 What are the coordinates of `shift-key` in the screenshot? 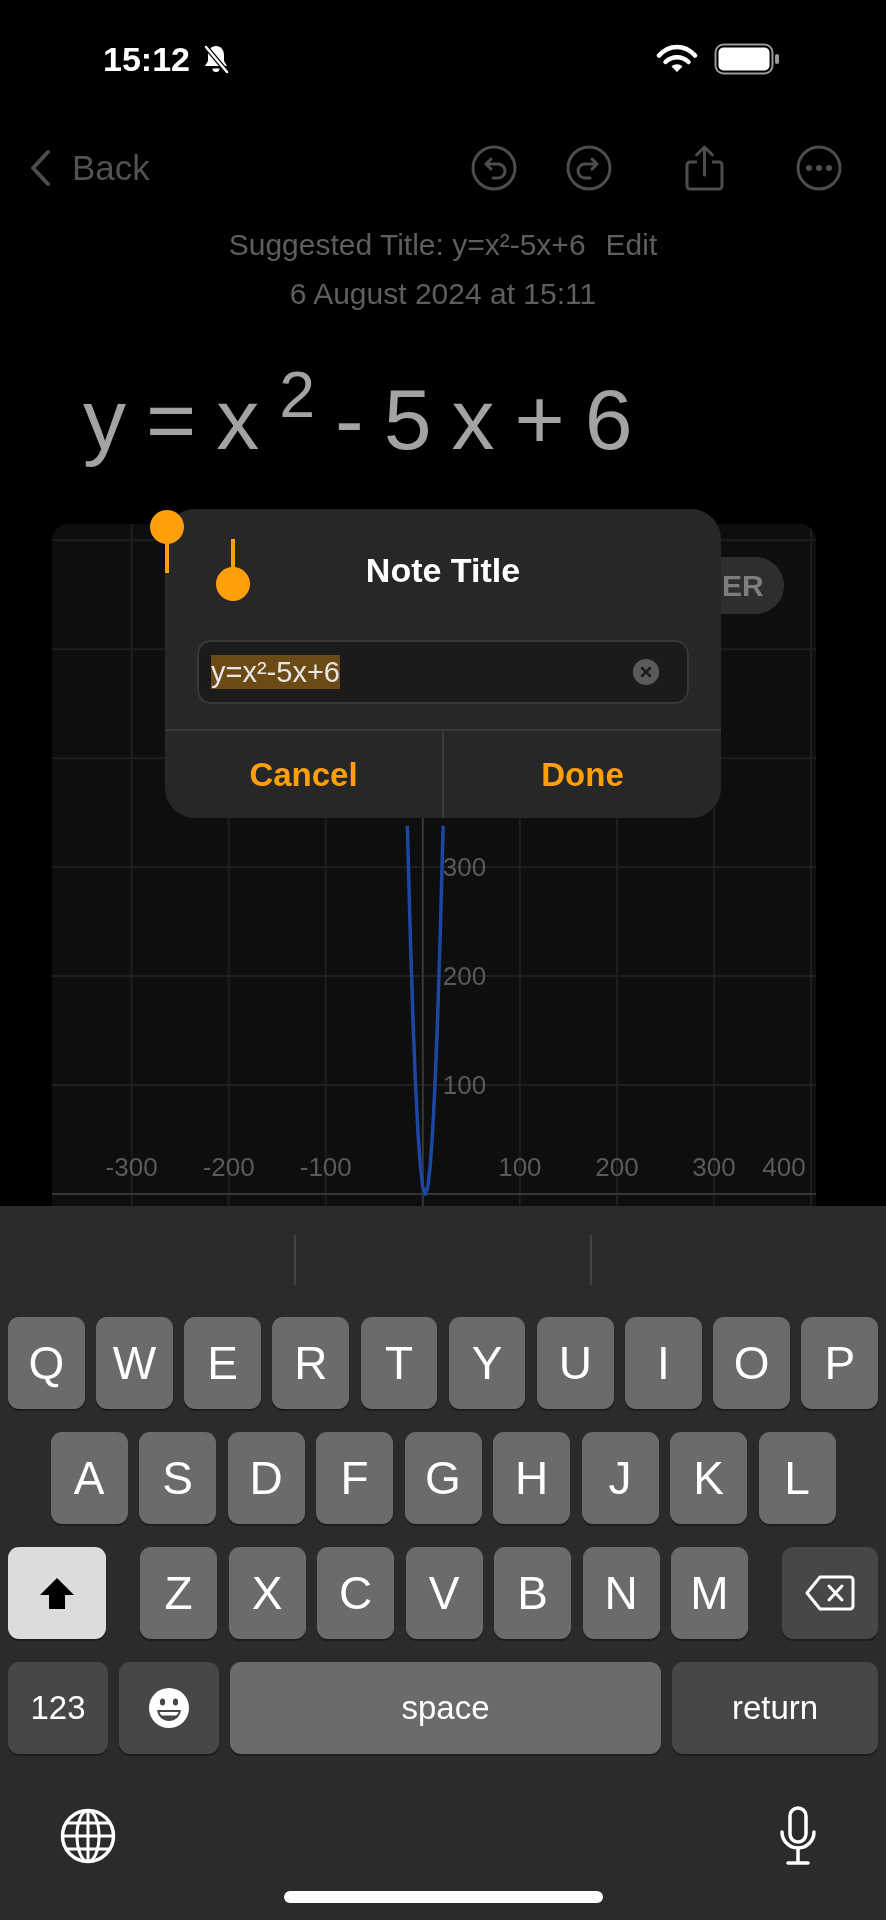 It's located at (57, 1593).